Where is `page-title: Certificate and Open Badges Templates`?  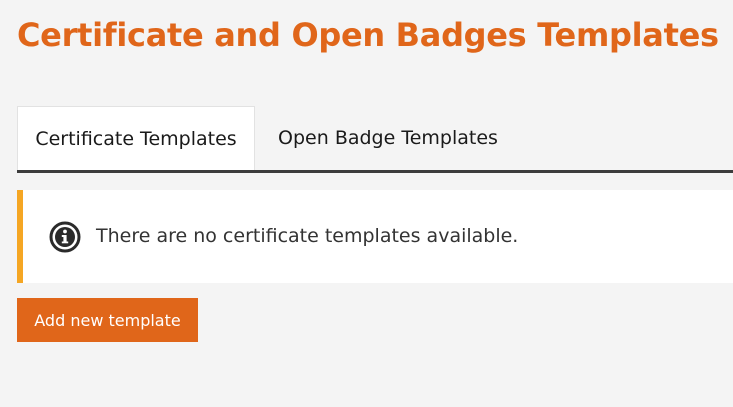 page-title: Certificate and Open Badges Templates is located at coordinates (368, 35).